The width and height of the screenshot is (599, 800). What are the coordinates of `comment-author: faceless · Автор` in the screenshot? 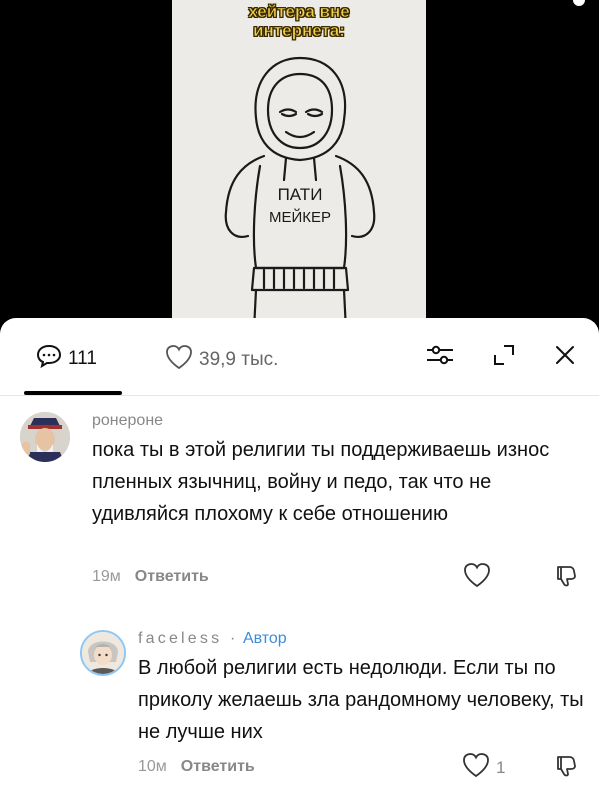 It's located at (212, 639).